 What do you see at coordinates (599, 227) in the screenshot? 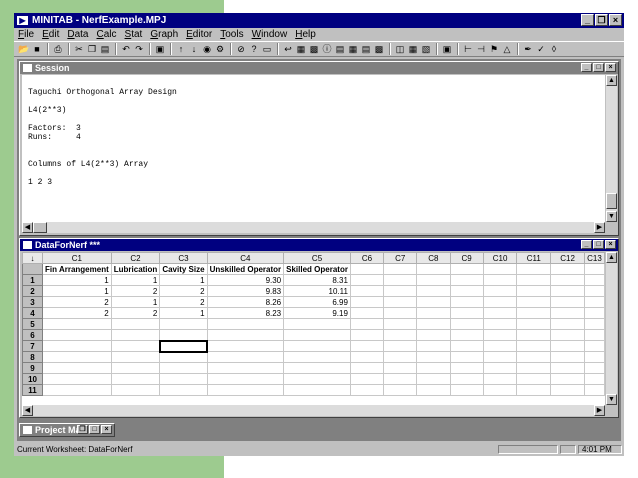
I see `scroll-right-arrow-icon: ▶` at bounding box center [599, 227].